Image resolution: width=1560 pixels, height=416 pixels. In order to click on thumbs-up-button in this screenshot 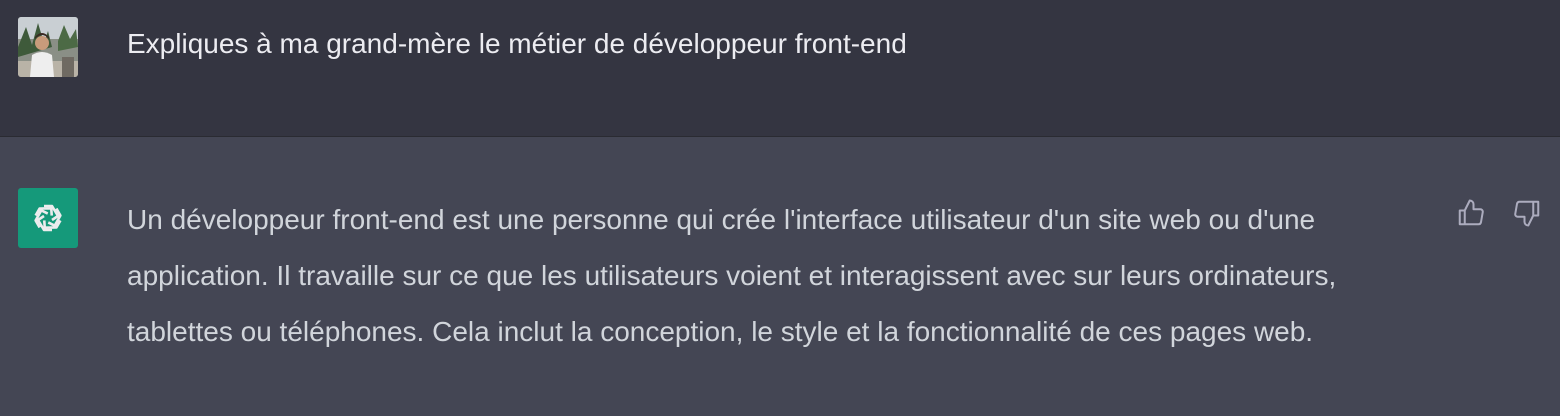, I will do `click(1471, 213)`.